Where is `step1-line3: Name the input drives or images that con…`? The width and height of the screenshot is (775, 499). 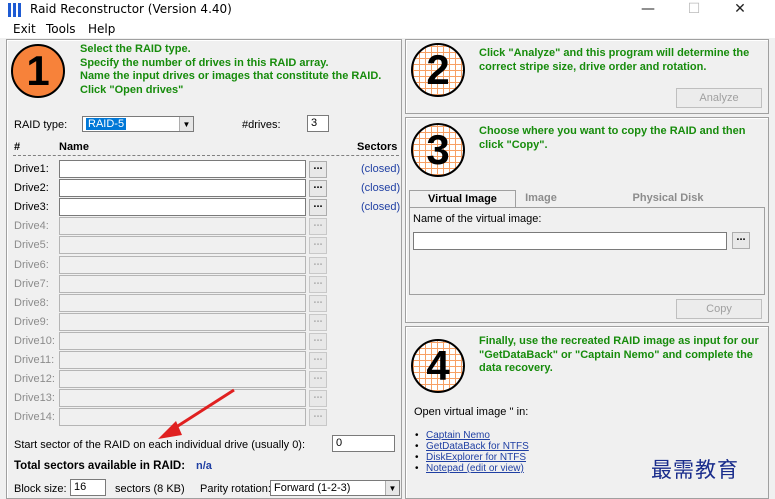 step1-line3: Name the input drives or images that con… is located at coordinates (231, 76).